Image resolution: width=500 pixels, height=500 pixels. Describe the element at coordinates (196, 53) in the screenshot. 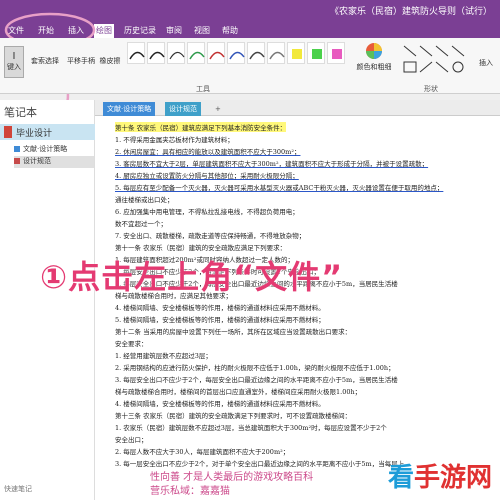

I see `pen-green` at that location.